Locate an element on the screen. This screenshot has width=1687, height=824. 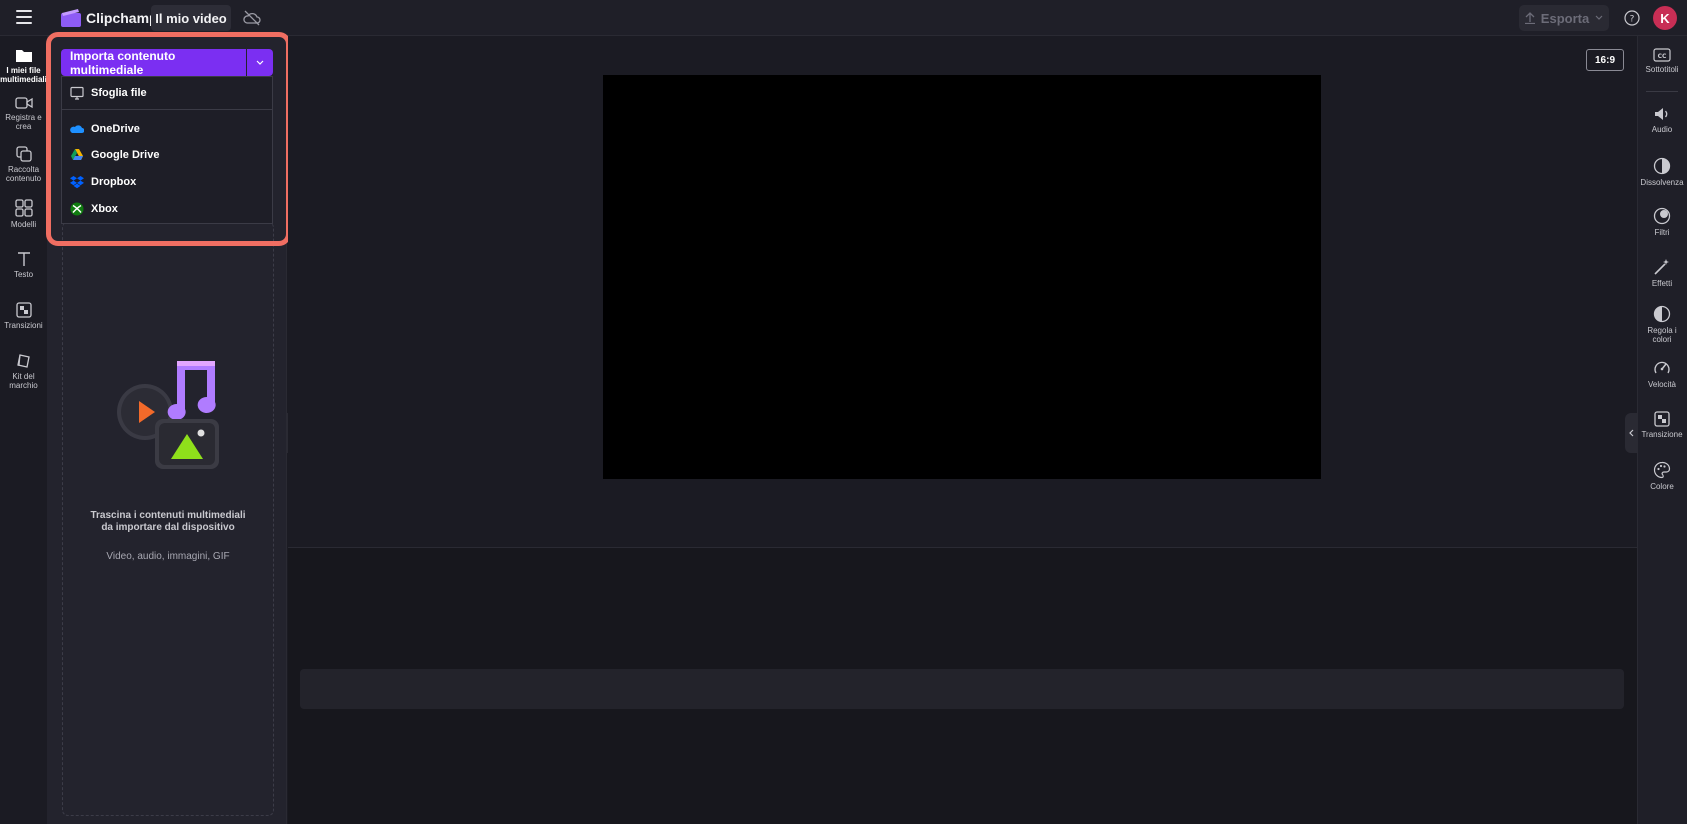
panel-speed: Velocità is located at coordinates (1662, 374).